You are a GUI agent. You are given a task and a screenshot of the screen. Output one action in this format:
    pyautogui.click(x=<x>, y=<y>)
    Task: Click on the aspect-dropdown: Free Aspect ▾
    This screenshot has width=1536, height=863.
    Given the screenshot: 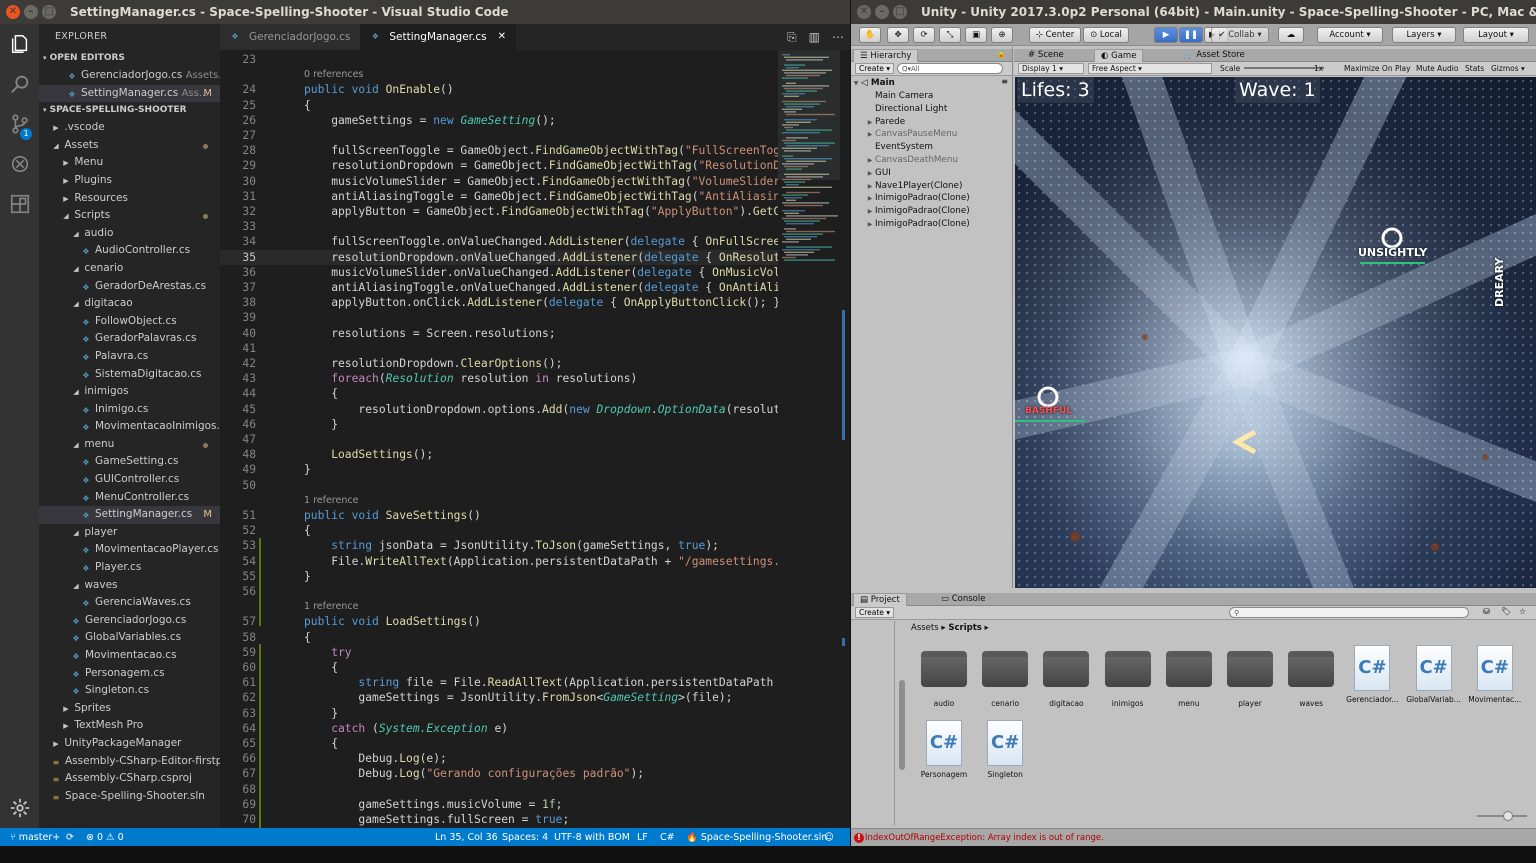 What is the action you would take?
    pyautogui.click(x=1150, y=68)
    